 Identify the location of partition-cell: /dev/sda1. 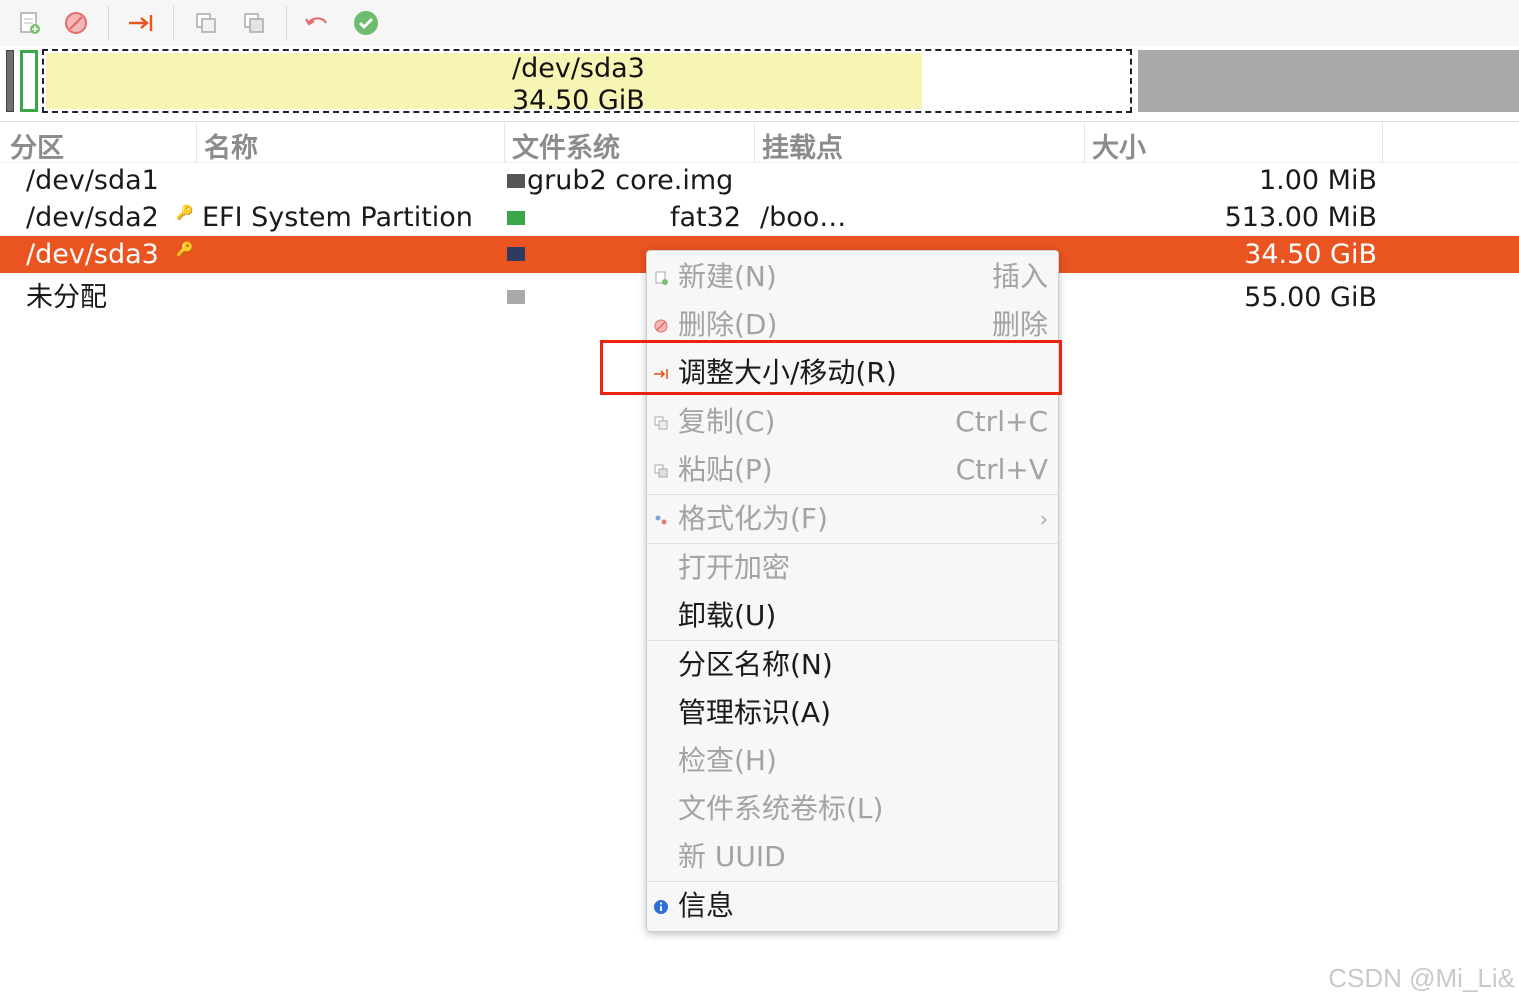
(92, 180).